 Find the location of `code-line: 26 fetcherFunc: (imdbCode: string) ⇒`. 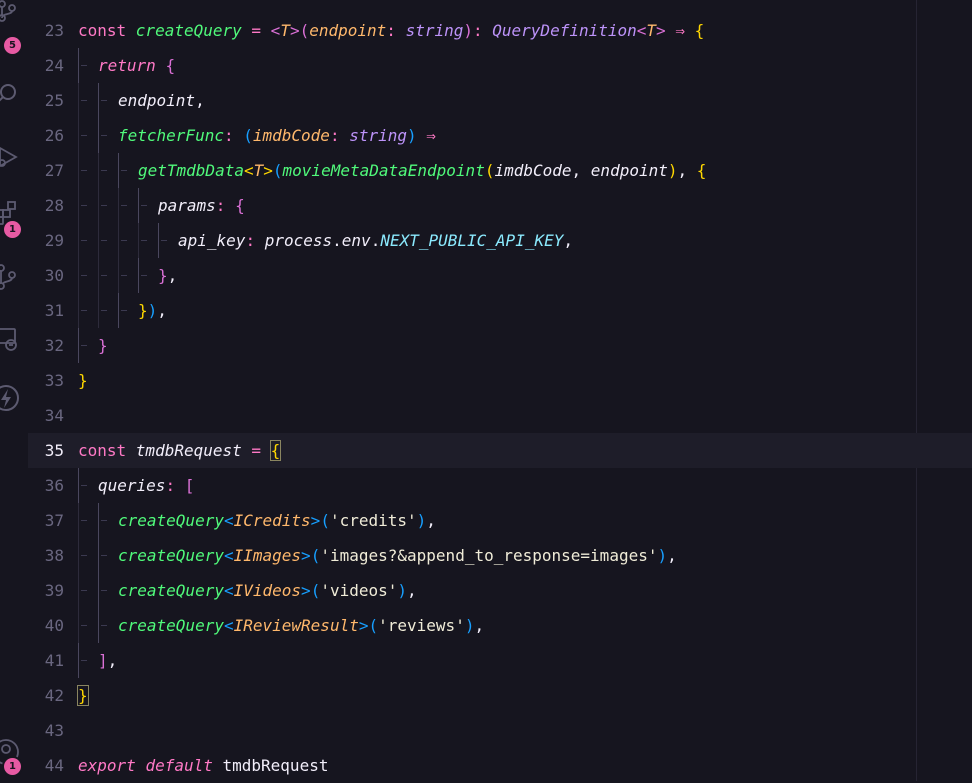

code-line: 26 fetcherFunc: (imdbCode: string) ⇒ is located at coordinates (500, 135).